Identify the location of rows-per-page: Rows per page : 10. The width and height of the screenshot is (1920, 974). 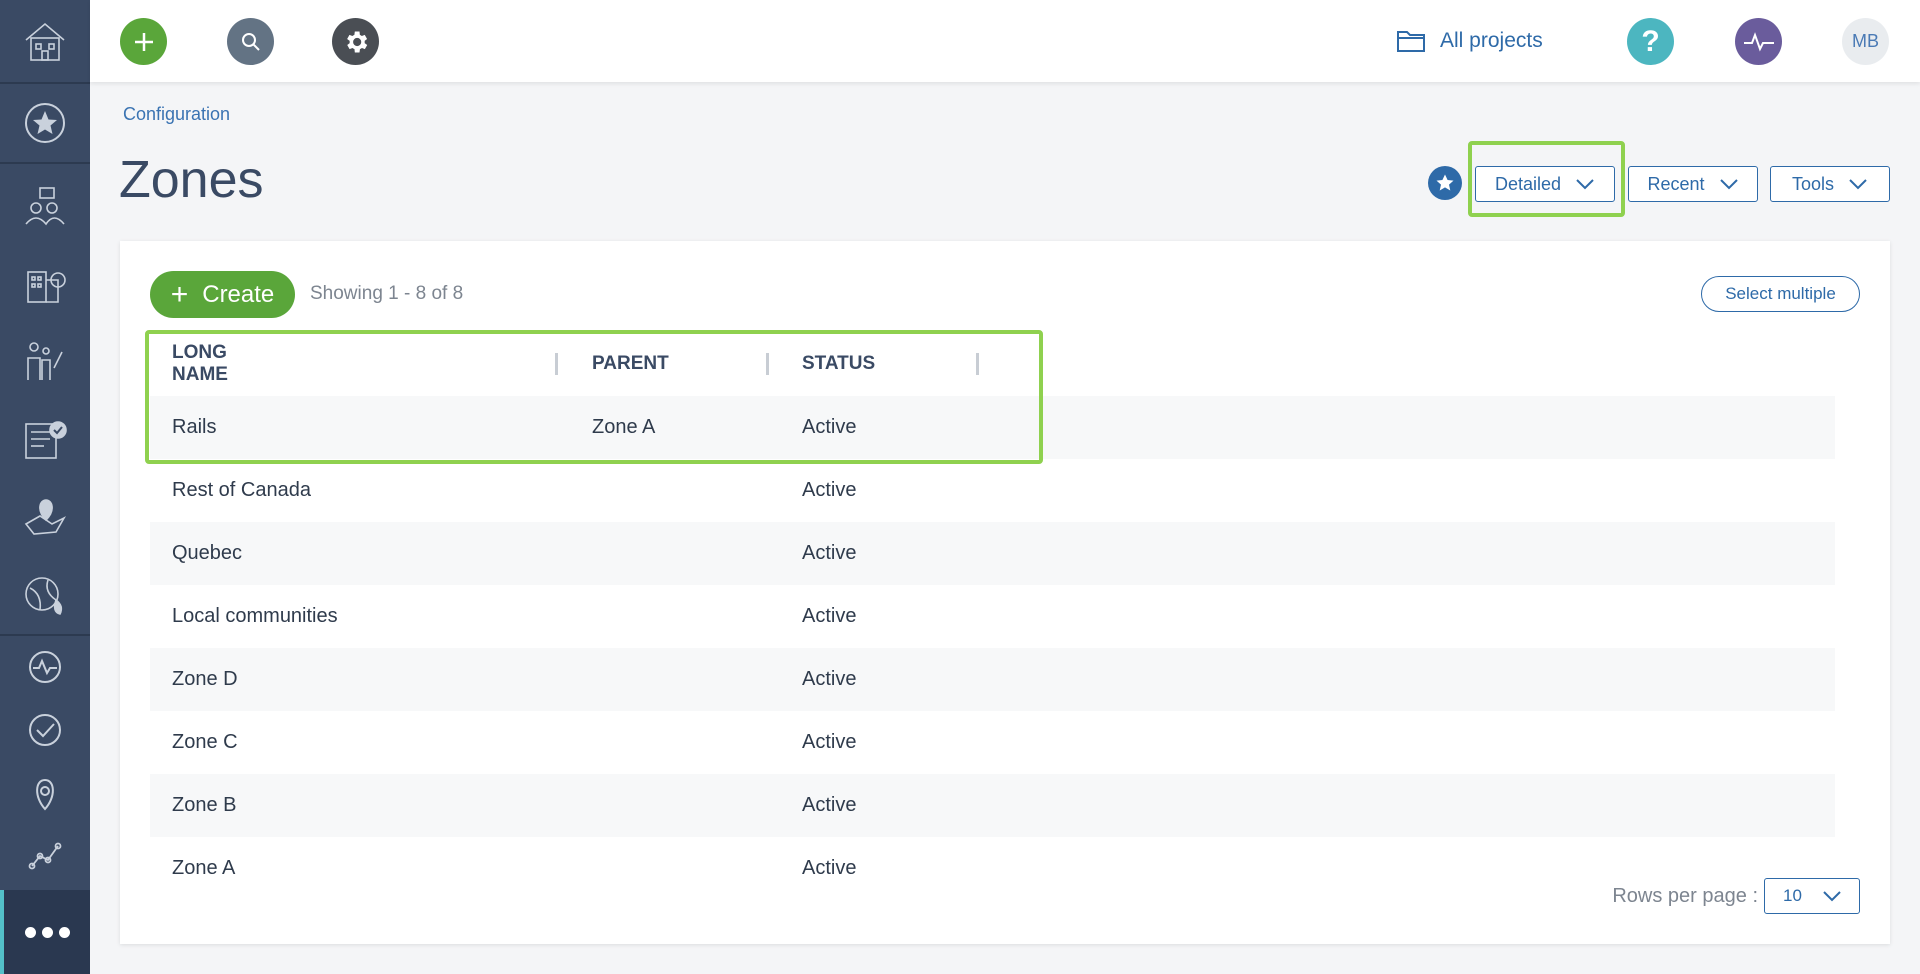
(1736, 896).